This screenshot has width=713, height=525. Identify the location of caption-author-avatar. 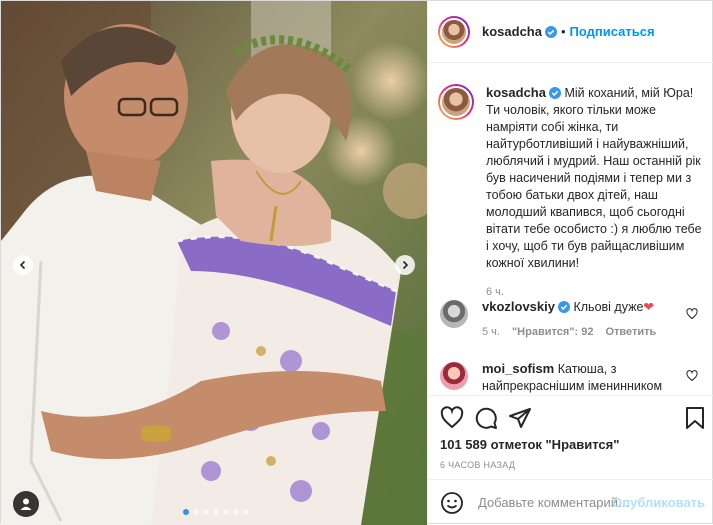
(456, 102).